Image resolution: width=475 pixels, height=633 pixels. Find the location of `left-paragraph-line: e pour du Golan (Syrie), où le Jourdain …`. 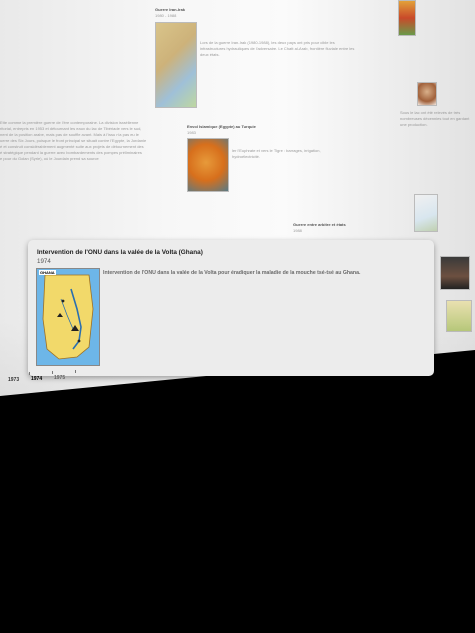

left-paragraph-line: e pour du Golan (Syrie), où le Jourdain … is located at coordinates (49, 158).